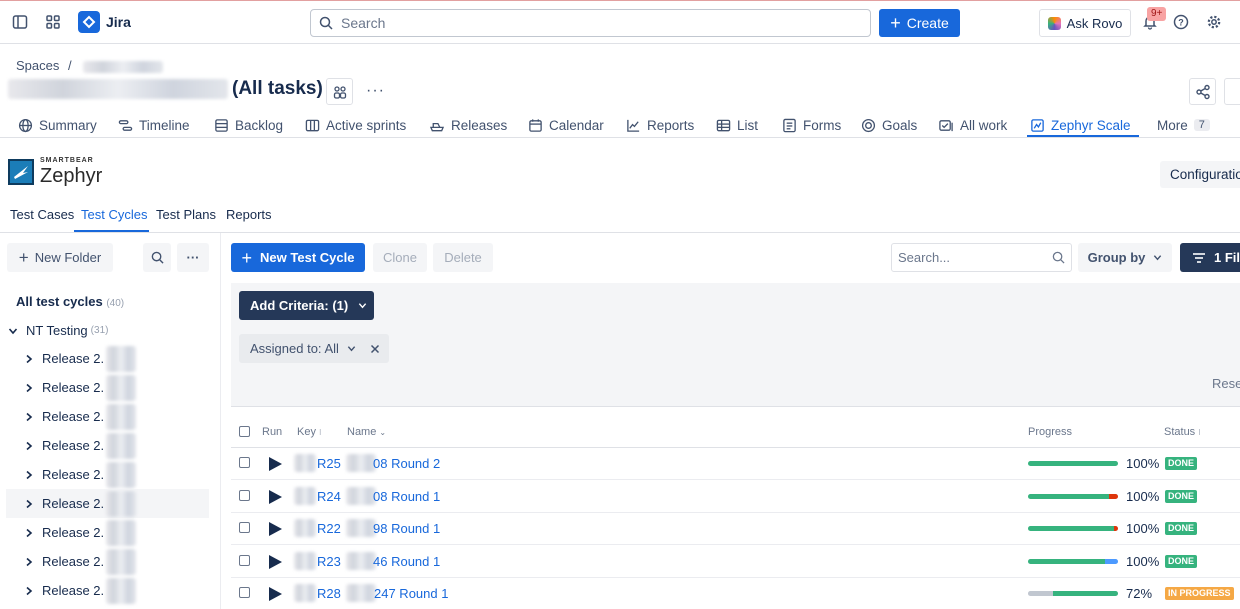  I want to click on tab-reports: Reports, so click(660, 125).